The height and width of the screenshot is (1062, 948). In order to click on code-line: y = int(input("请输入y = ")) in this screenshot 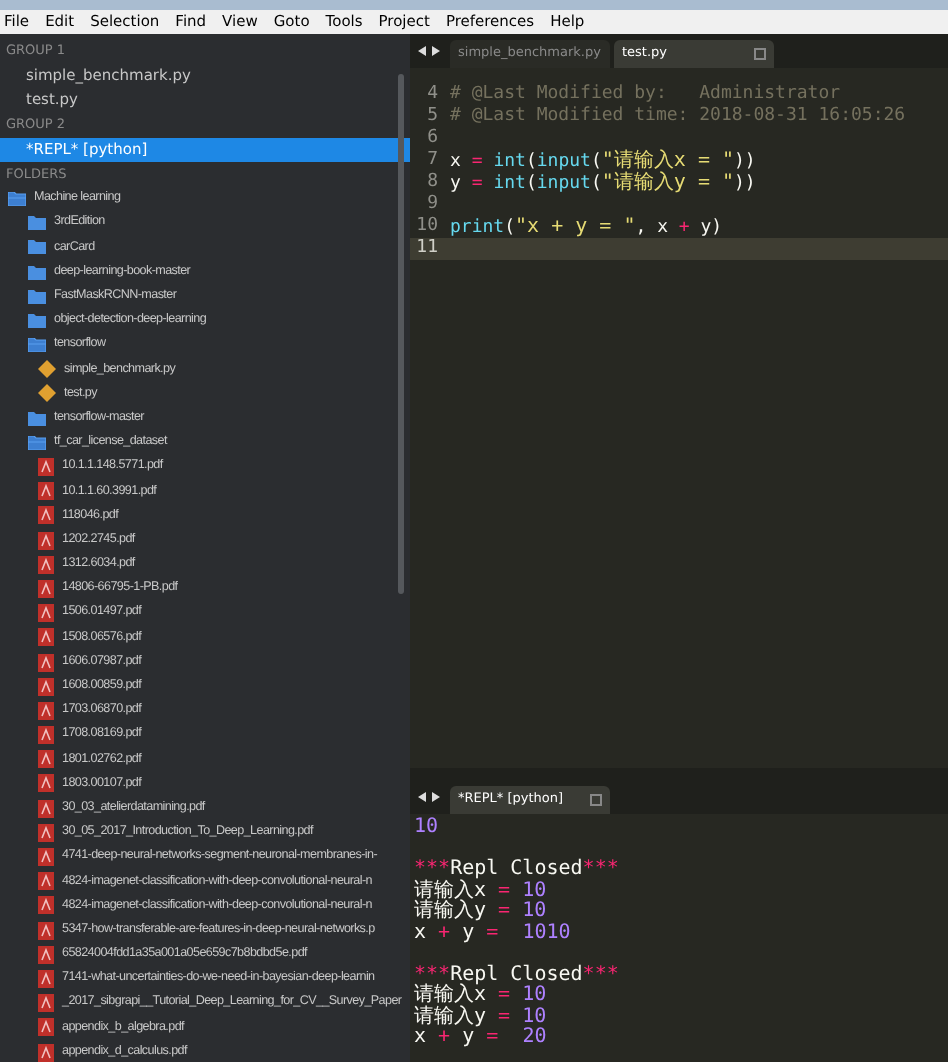, I will do `click(603, 183)`.